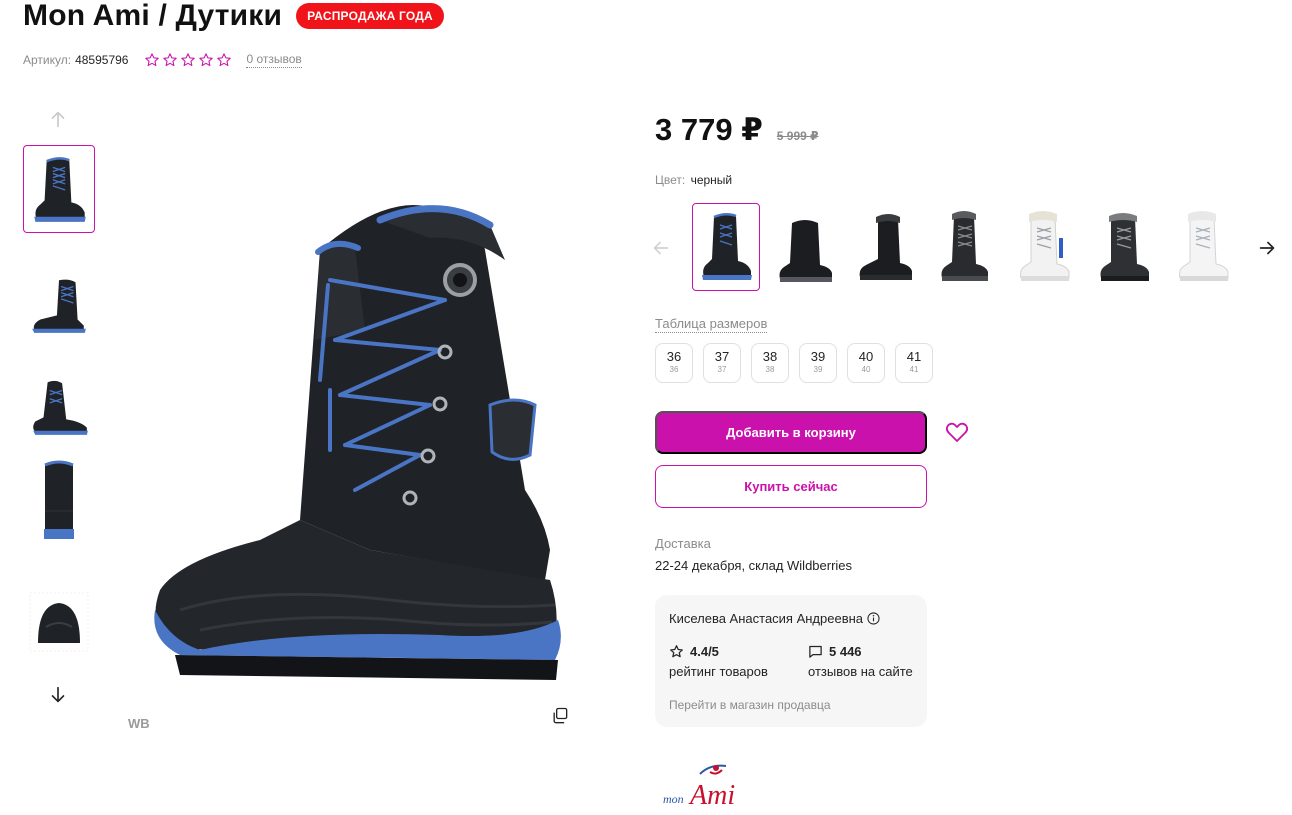  I want to click on sale-badge: РАСПРОДАЖА ГОДА, so click(370, 16).